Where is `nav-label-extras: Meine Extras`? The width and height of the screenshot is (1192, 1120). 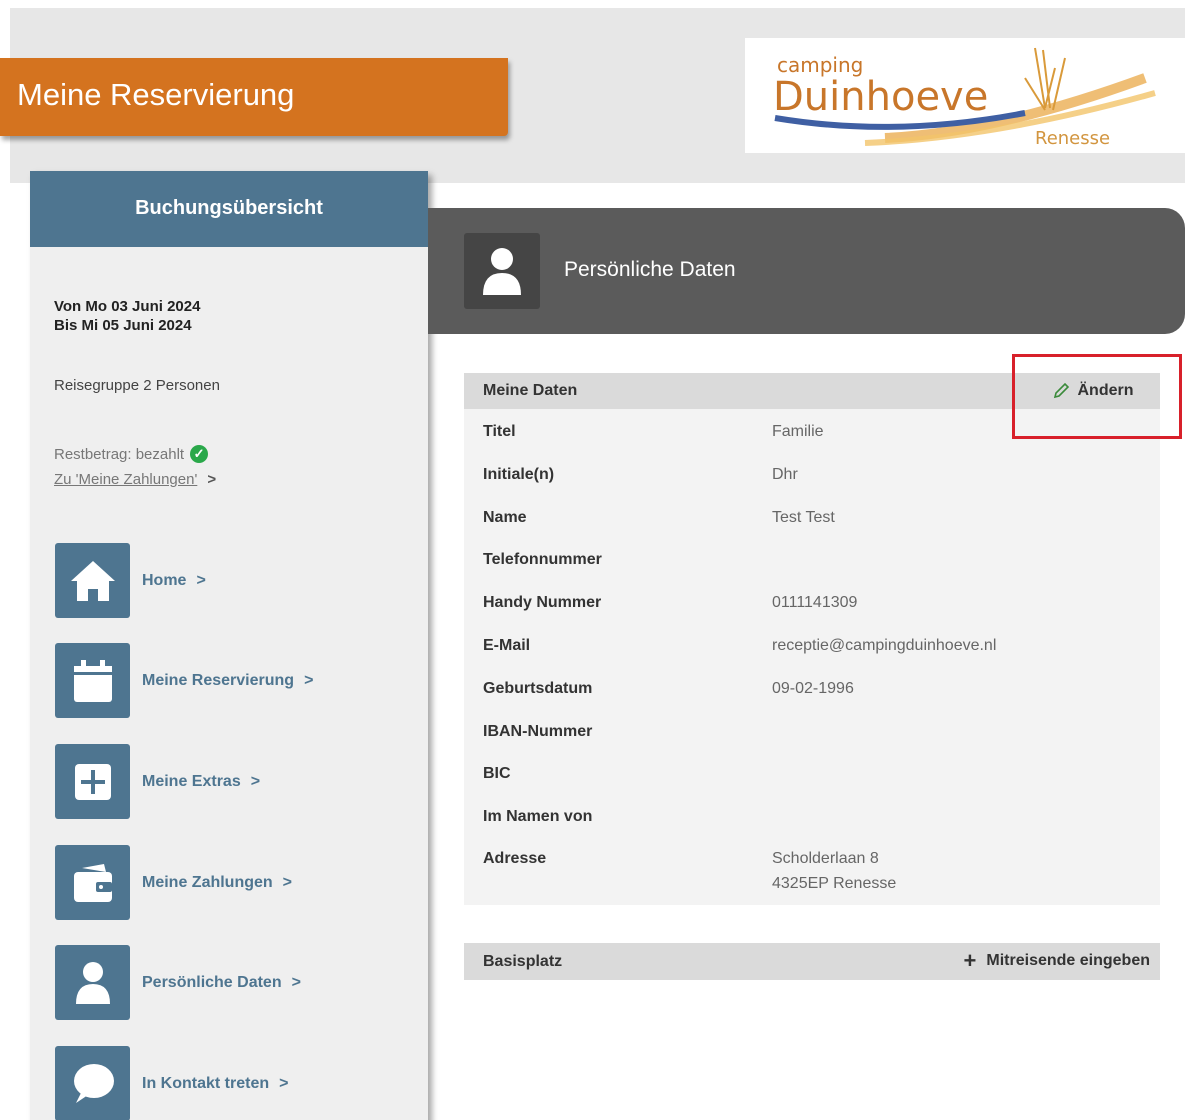
nav-label-extras: Meine Extras is located at coordinates (191, 781).